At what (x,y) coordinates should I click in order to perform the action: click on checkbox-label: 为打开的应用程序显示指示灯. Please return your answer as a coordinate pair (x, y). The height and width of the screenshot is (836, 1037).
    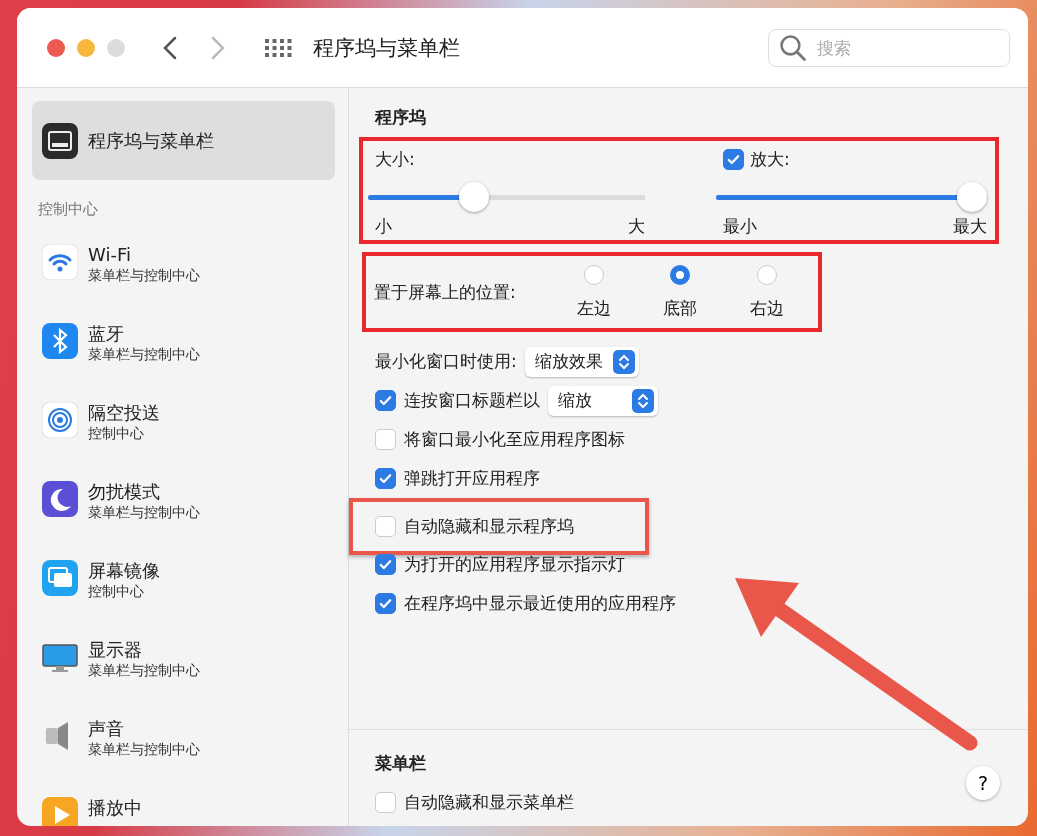
    Looking at the image, I should click on (514, 564).